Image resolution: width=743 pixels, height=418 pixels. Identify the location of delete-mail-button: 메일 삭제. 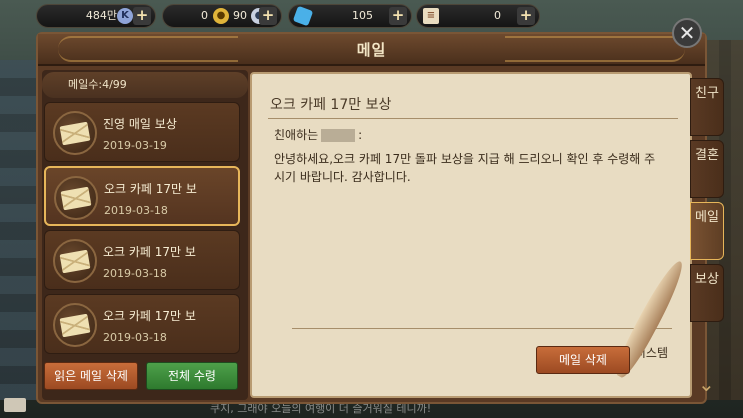
(583, 360).